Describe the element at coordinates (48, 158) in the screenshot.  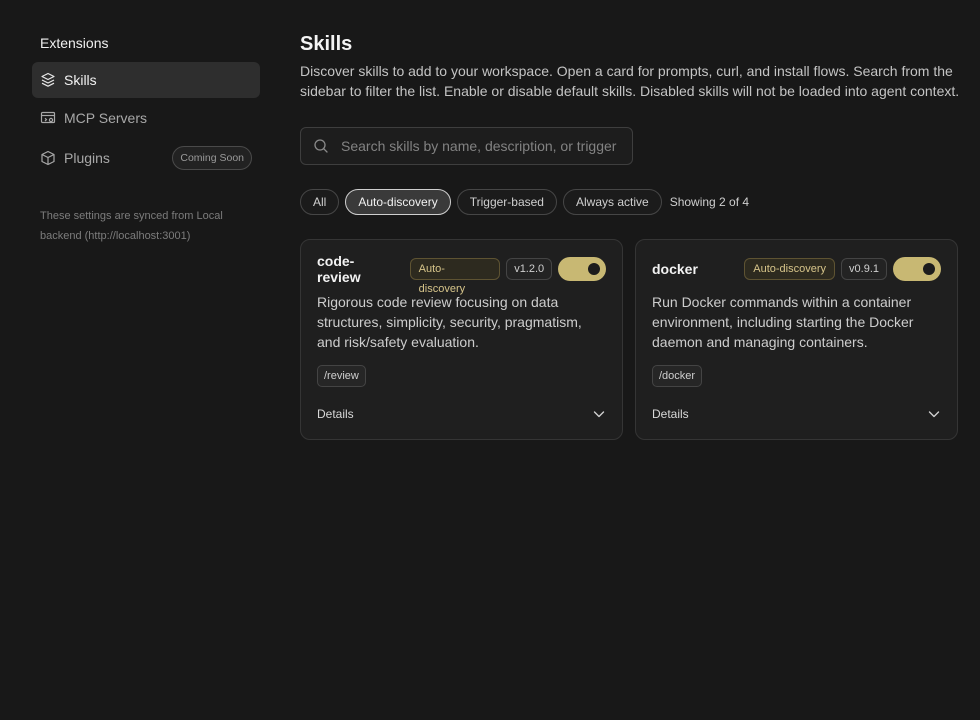
I see `package-icon` at that location.